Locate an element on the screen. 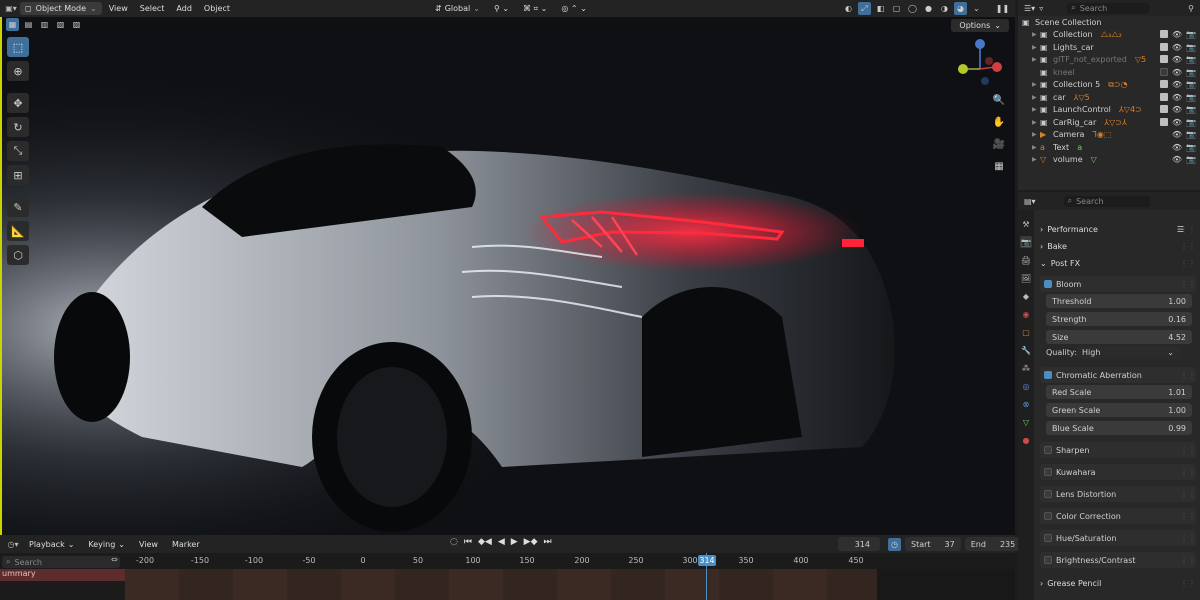 The height and width of the screenshot is (600, 1200). snap-toggle: ⌘ ⌗ ⌄ is located at coordinates (535, 8).